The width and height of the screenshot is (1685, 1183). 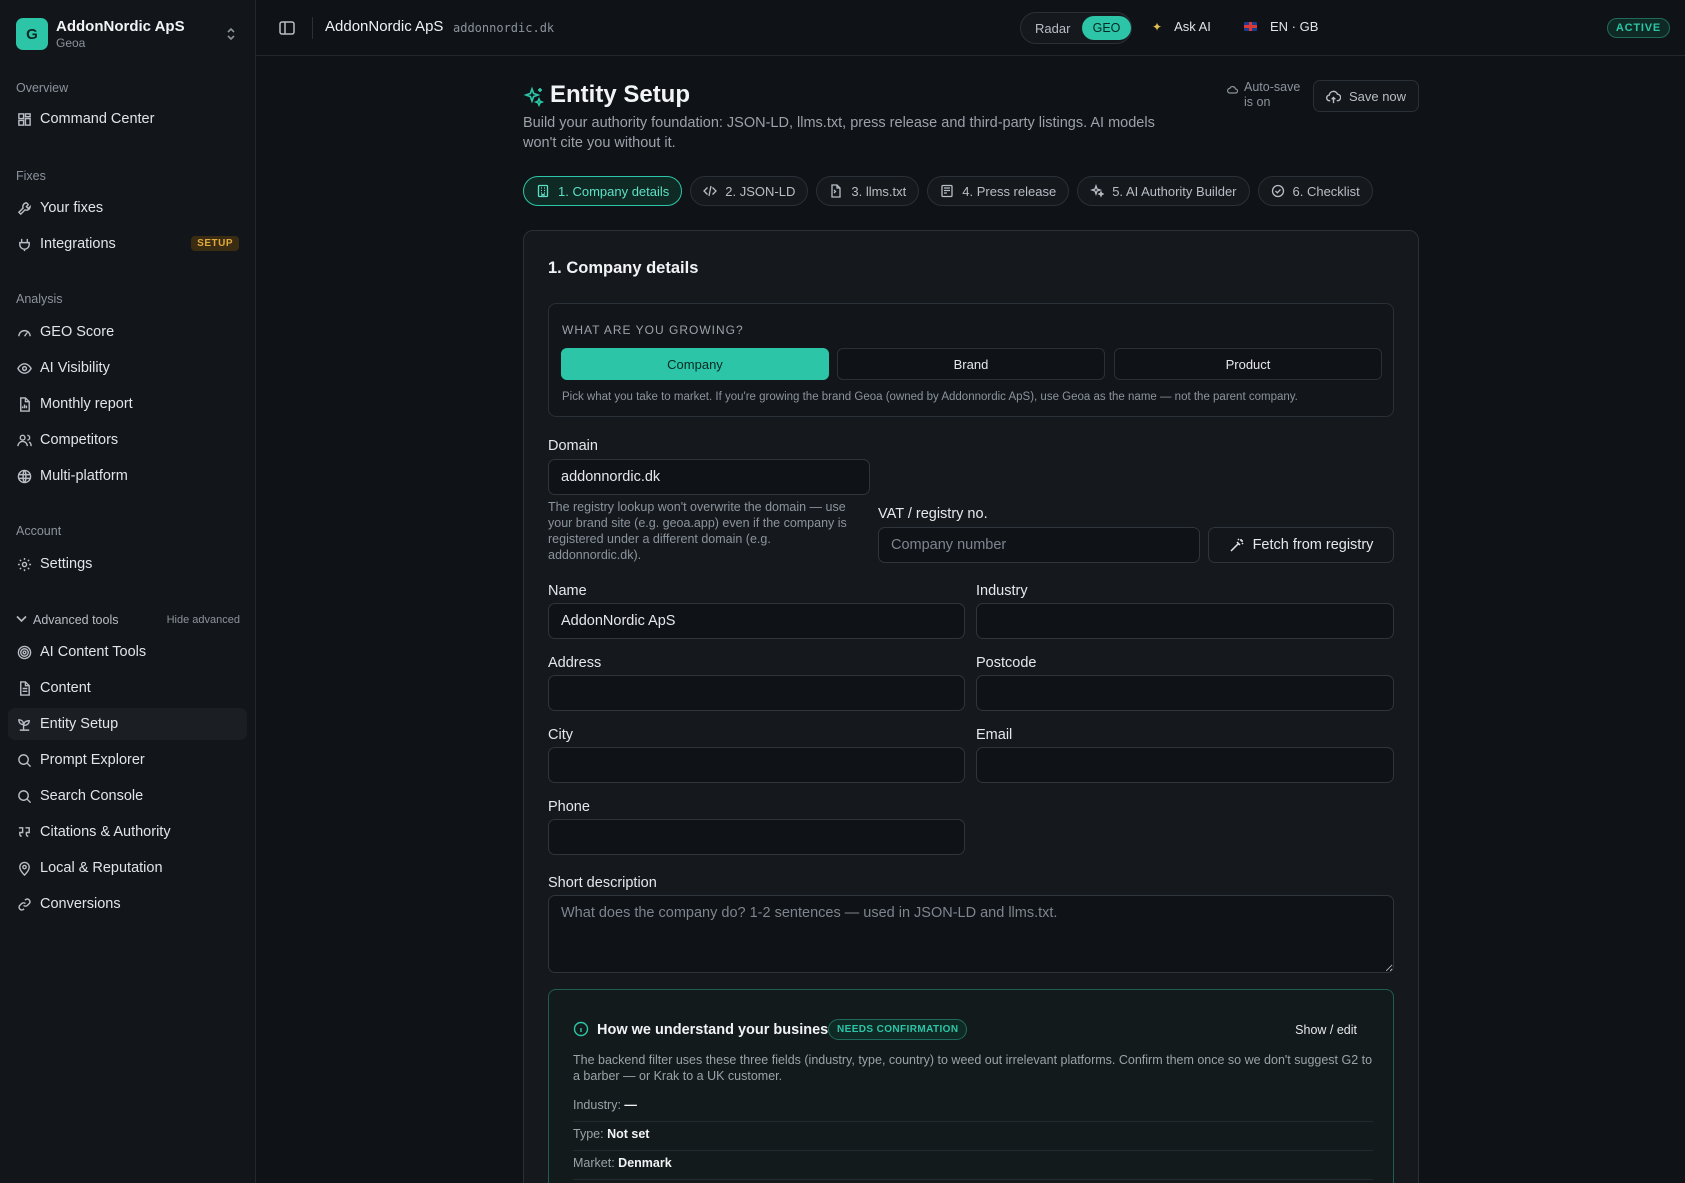 I want to click on sidebar-item-ai-content-tools: AI Content Tools, so click(x=127, y=652).